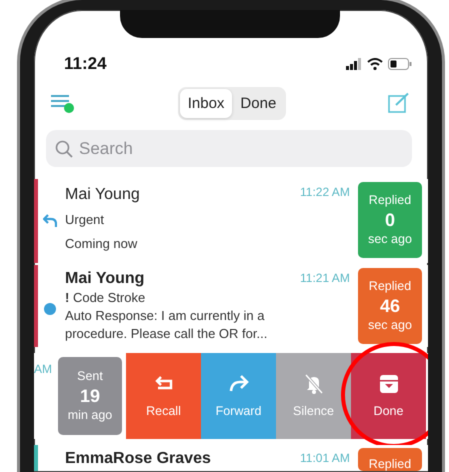  I want to click on message-time: 11:01 AM, so click(325, 458).